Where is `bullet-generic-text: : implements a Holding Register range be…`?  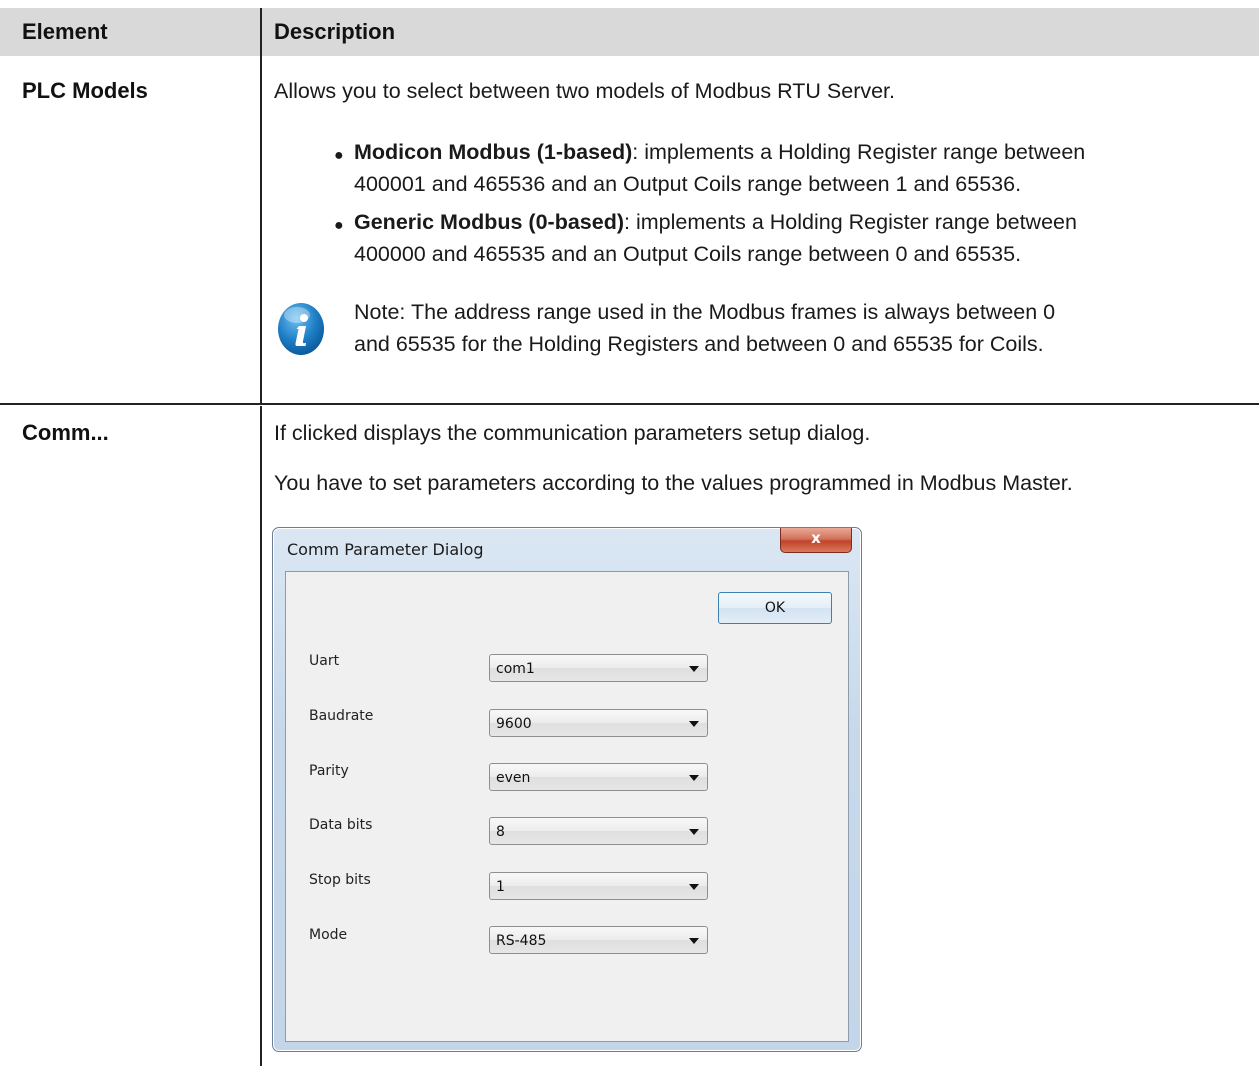 bullet-generic-text: : implements a Holding Register range be… is located at coordinates (850, 222).